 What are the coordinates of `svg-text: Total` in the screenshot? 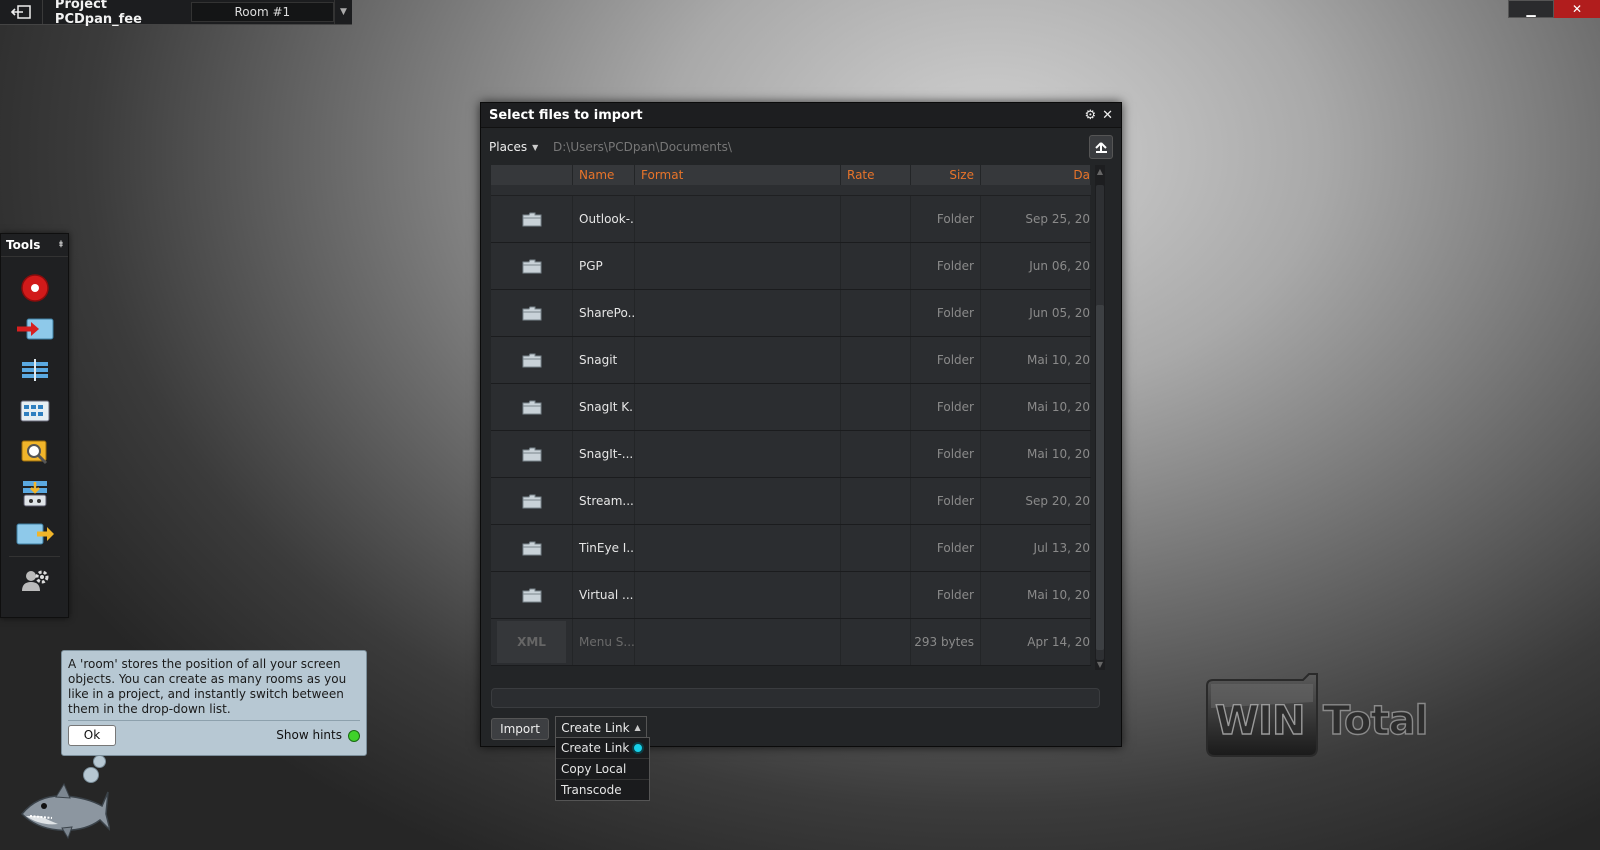 It's located at (1375, 721).